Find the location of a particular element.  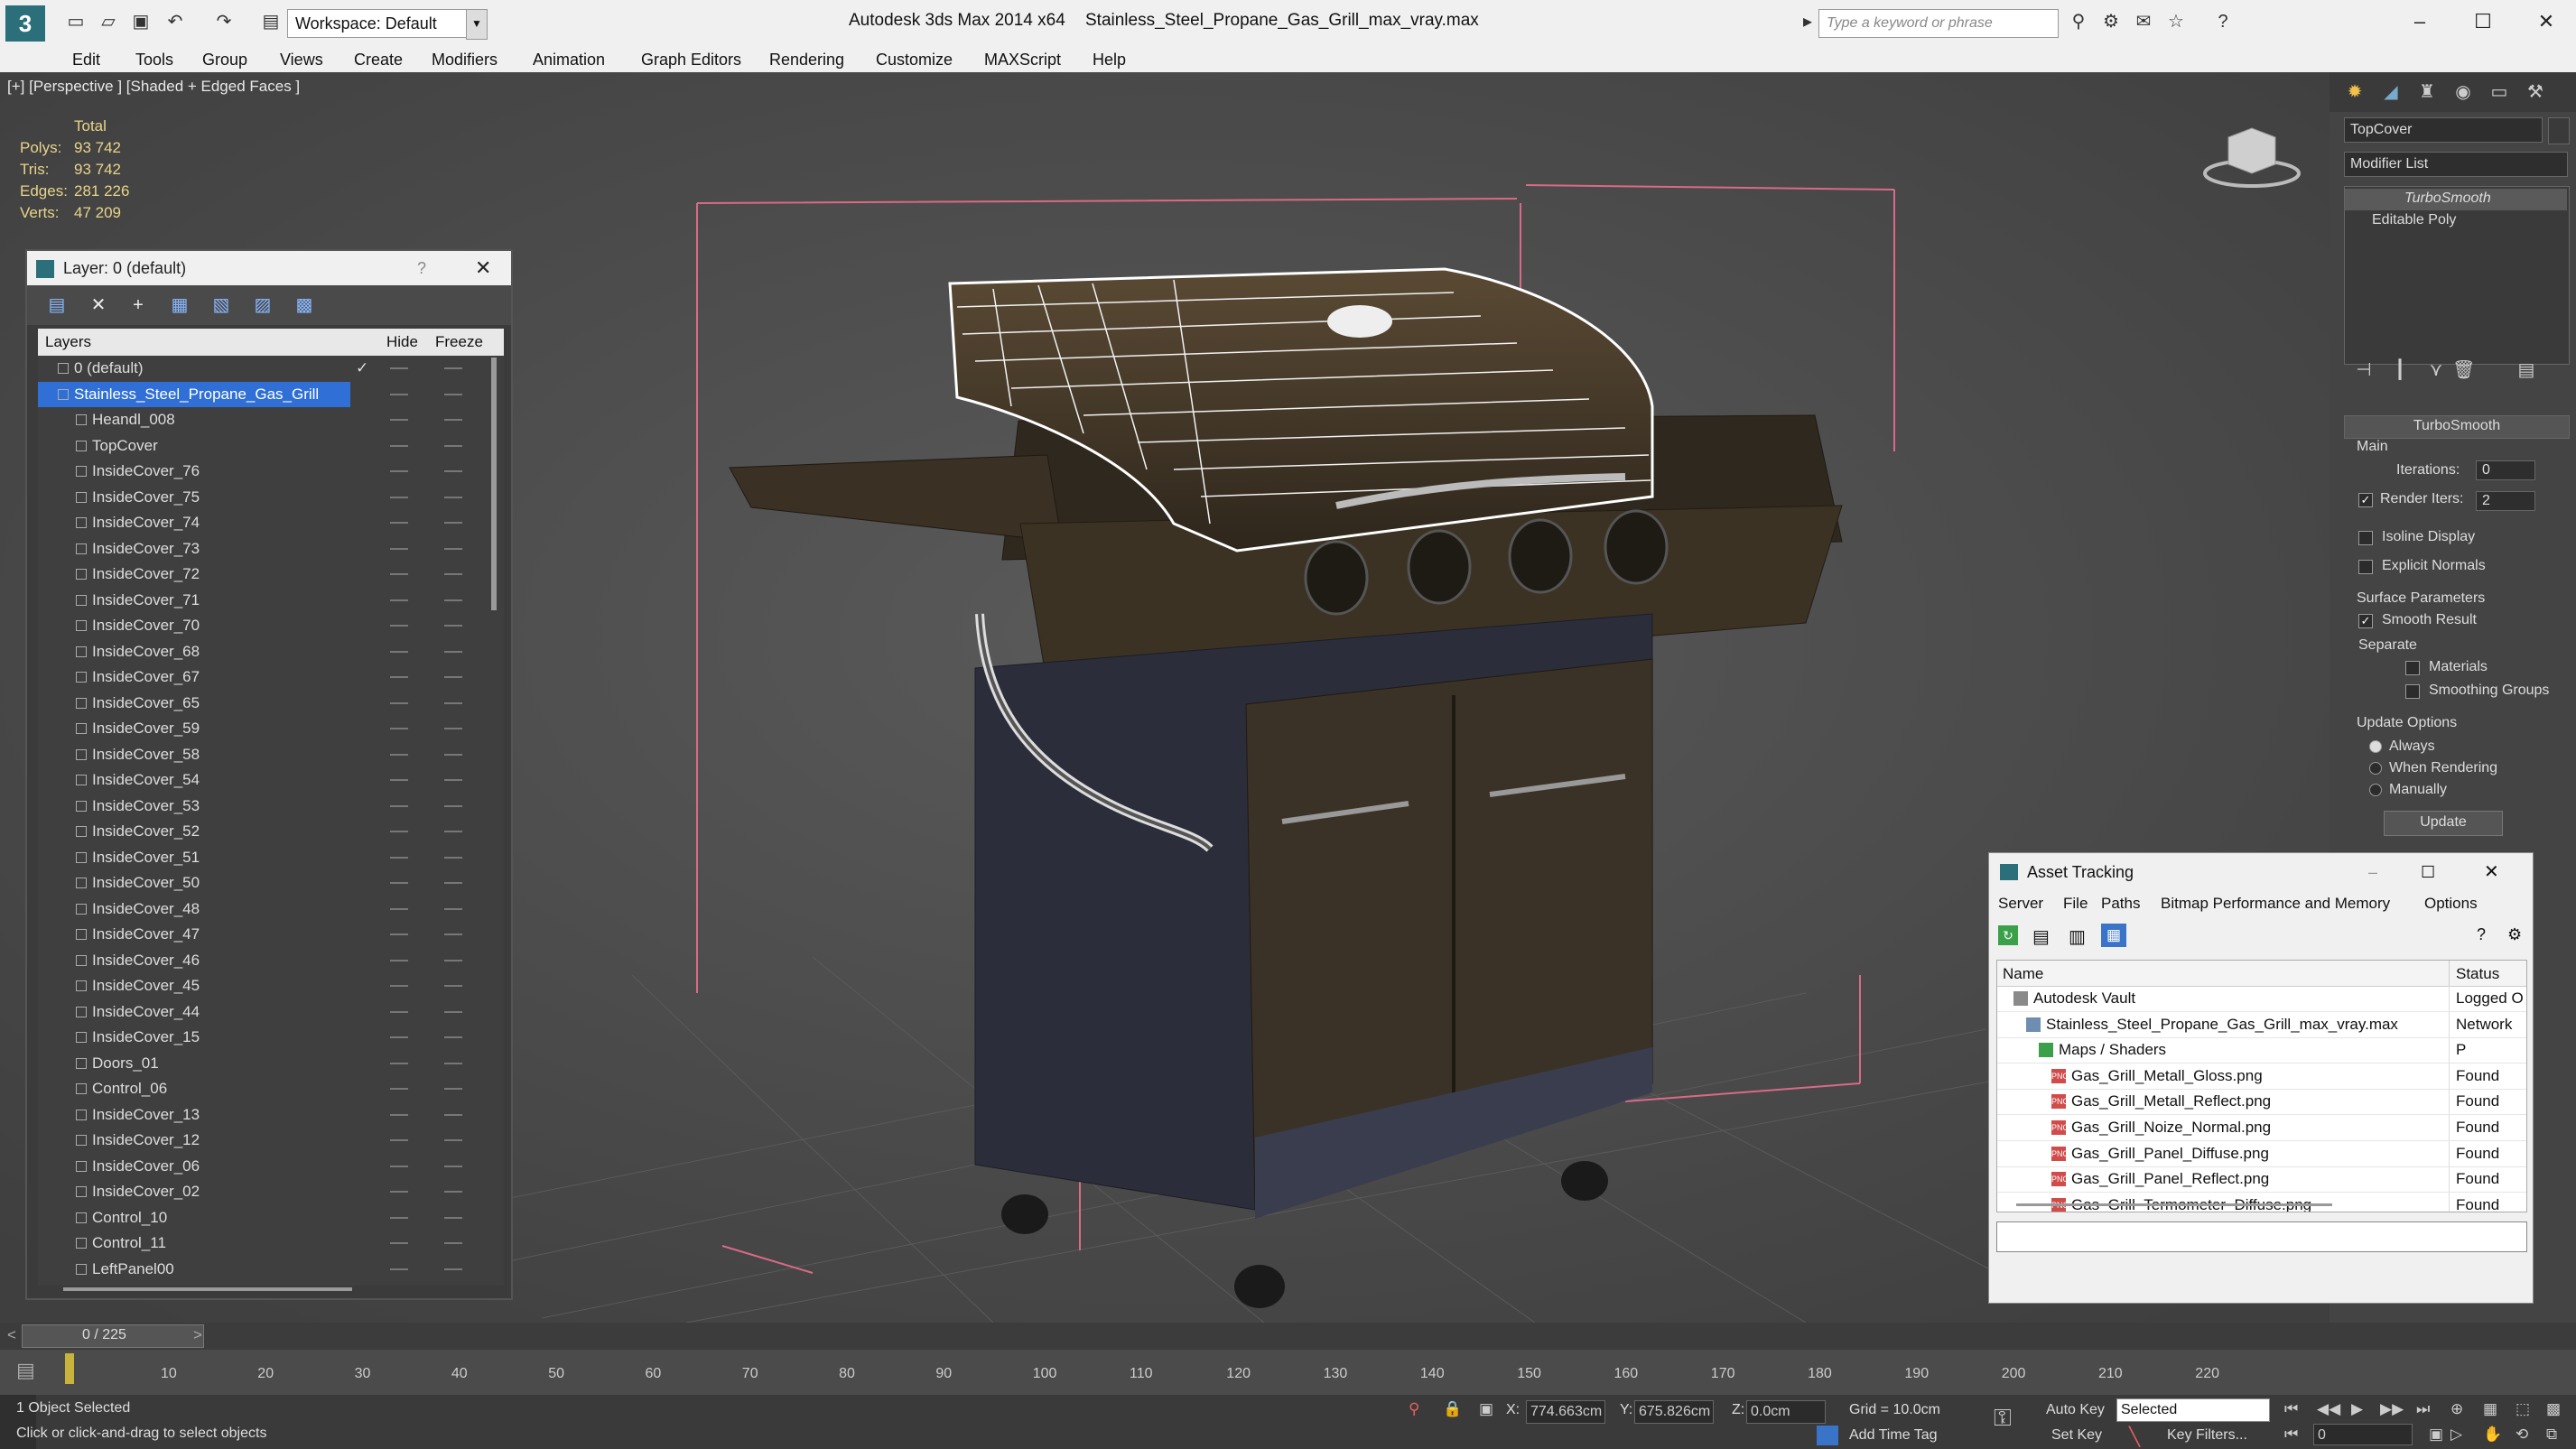

highlight-layer-icon: ▧ is located at coordinates (221, 305).